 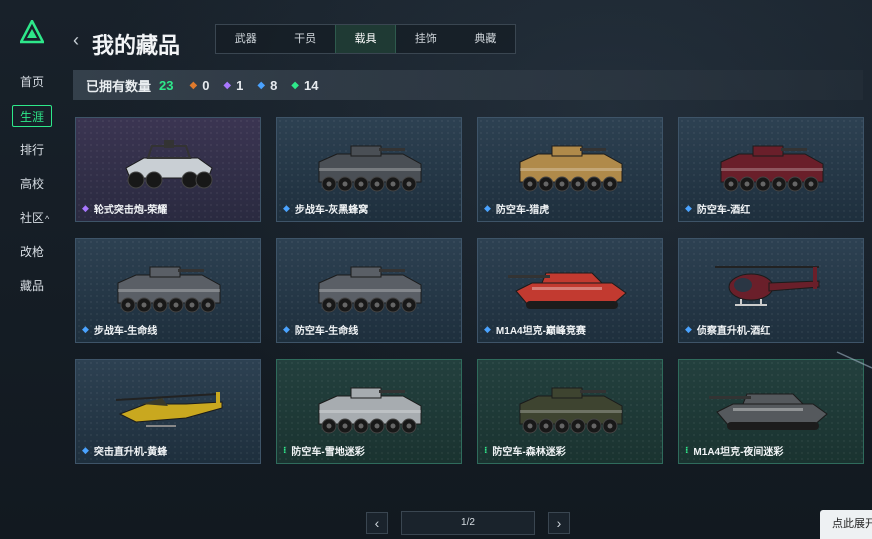 What do you see at coordinates (76, 40) in the screenshot?
I see `back-chevron-icon: ‹` at bounding box center [76, 40].